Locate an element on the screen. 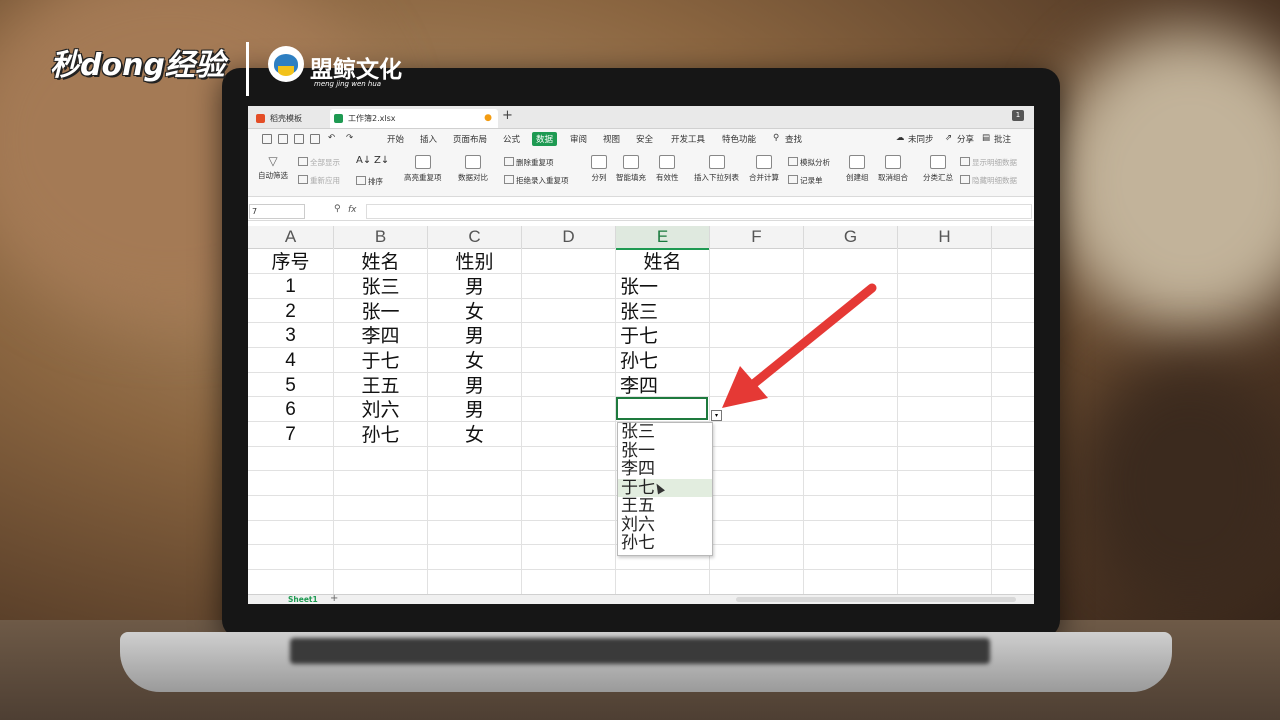  menu-item-developer: 开发工具 is located at coordinates (688, 139).